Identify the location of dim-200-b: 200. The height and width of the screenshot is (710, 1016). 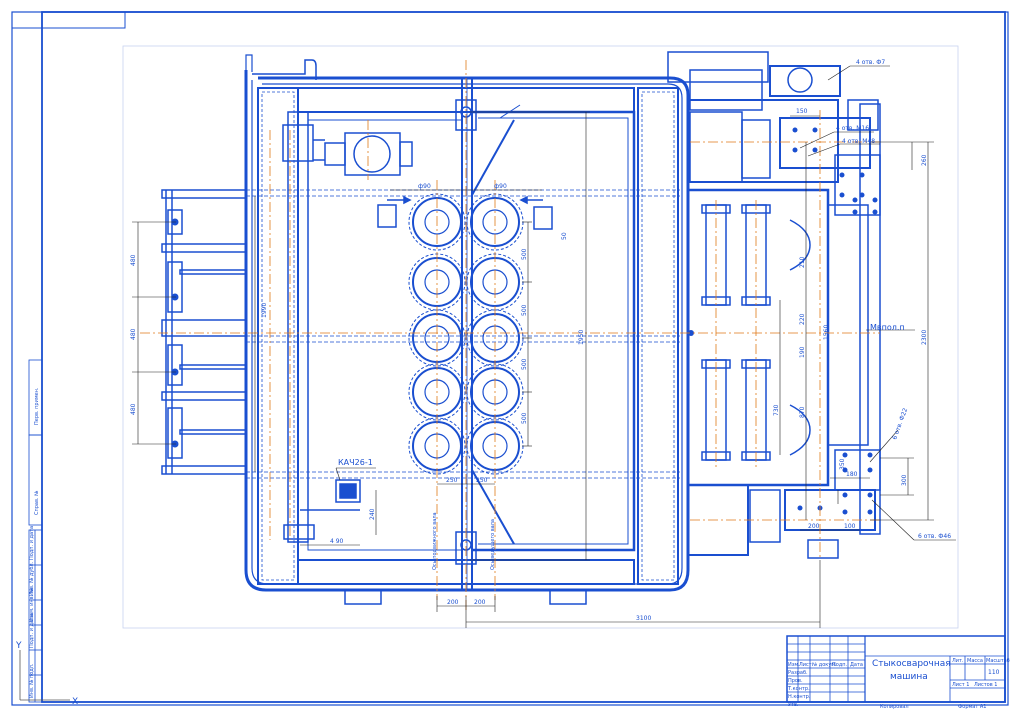
(480, 602).